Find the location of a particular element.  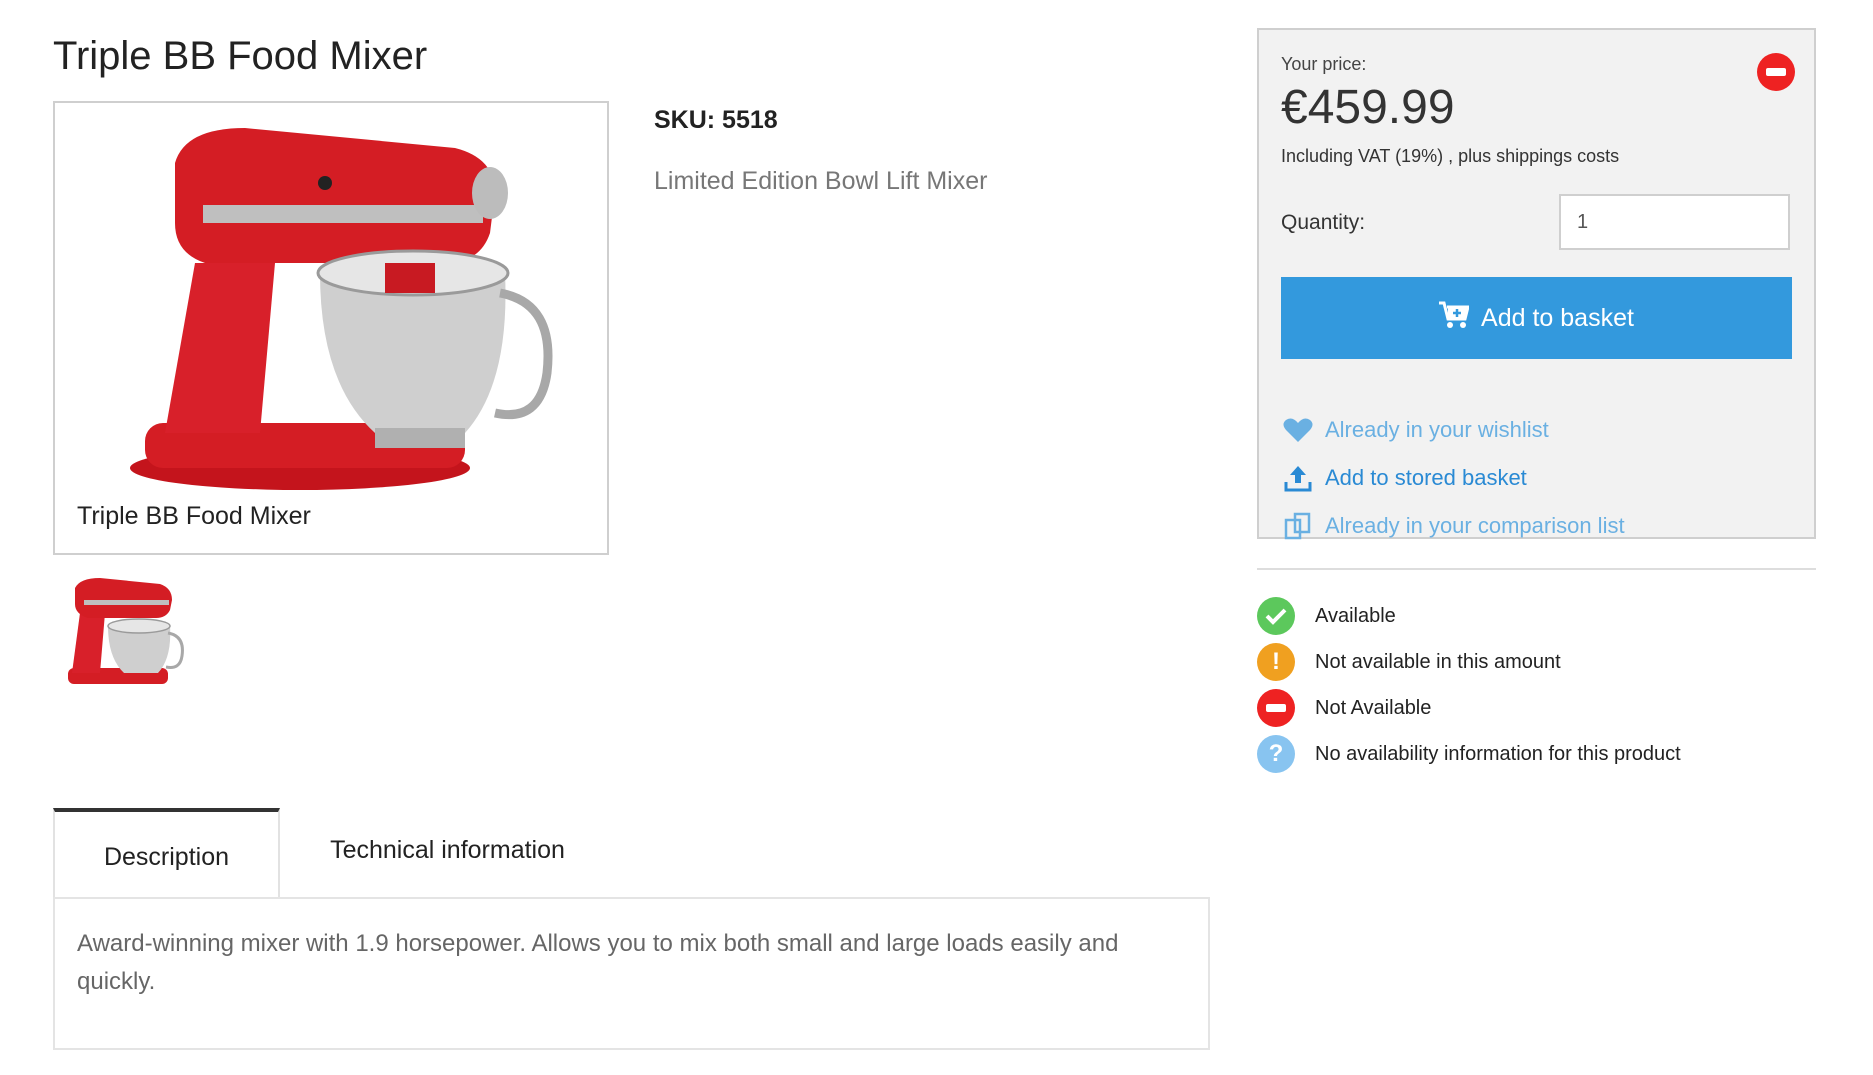

price-label: Your price: is located at coordinates (1324, 64).